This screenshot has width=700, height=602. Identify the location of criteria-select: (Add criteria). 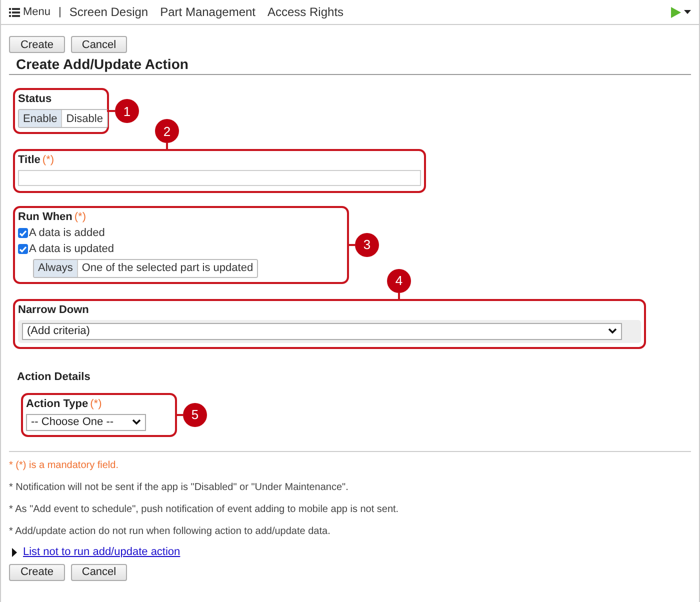
(322, 331).